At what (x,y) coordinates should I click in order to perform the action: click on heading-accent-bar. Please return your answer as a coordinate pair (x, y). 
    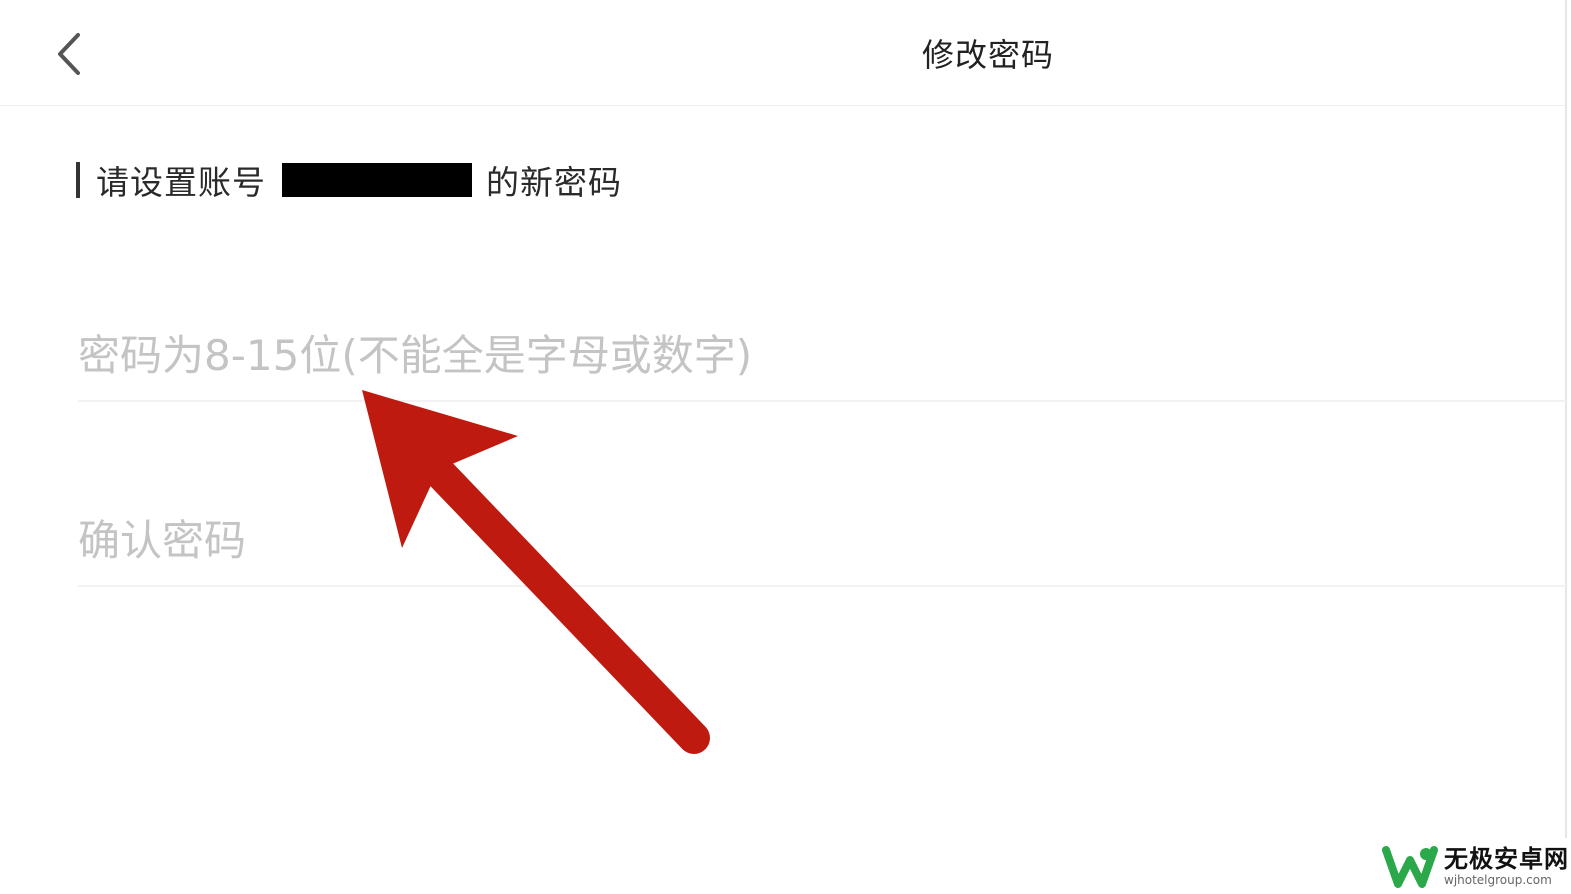
    Looking at the image, I should click on (78, 180).